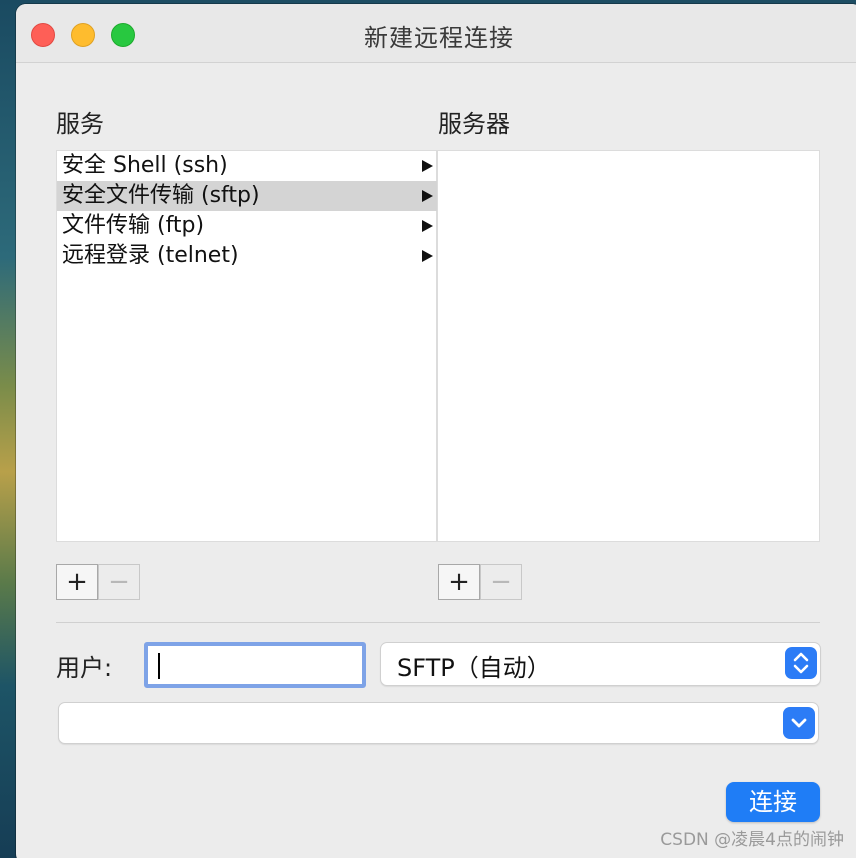  What do you see at coordinates (752, 840) in the screenshot?
I see `watermark-text: CSDN @凌晨4点的闹钟` at bounding box center [752, 840].